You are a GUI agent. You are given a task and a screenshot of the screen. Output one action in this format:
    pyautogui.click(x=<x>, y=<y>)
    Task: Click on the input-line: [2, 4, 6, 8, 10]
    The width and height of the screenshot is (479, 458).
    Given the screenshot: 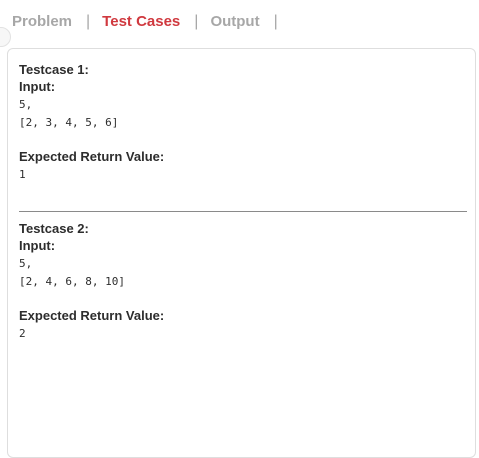 What is the action you would take?
    pyautogui.click(x=72, y=281)
    